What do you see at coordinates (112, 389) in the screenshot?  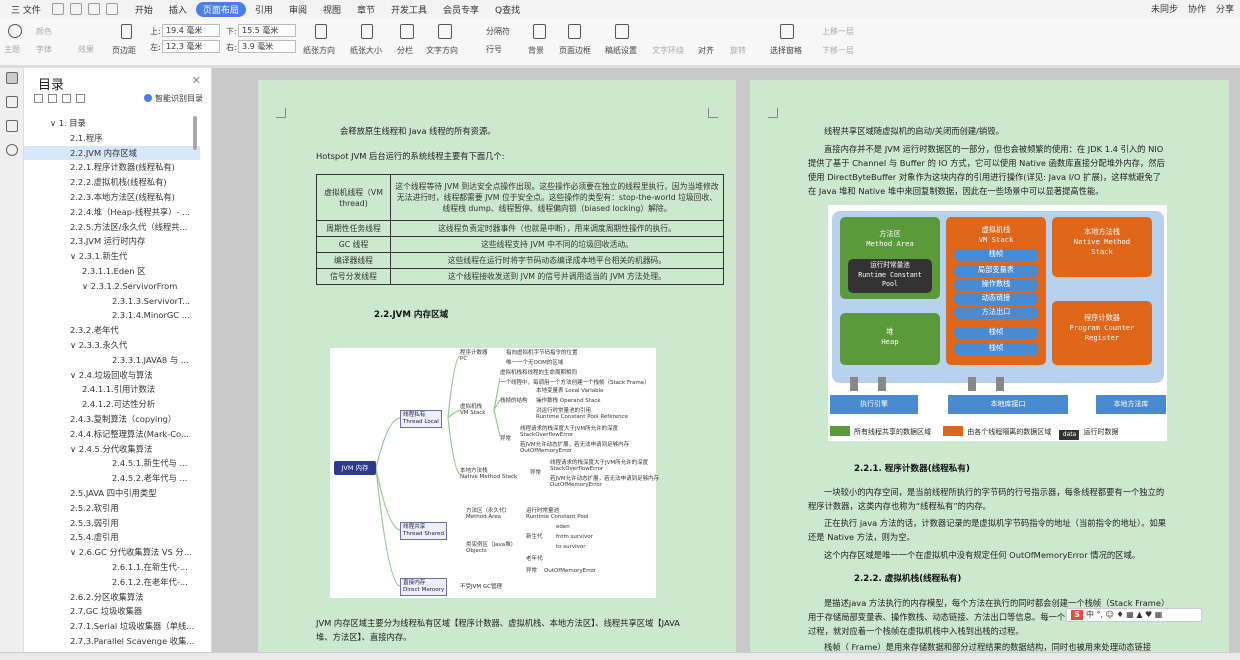 I see `toc-item: 2.4.1.1.引用计数法` at bounding box center [112, 389].